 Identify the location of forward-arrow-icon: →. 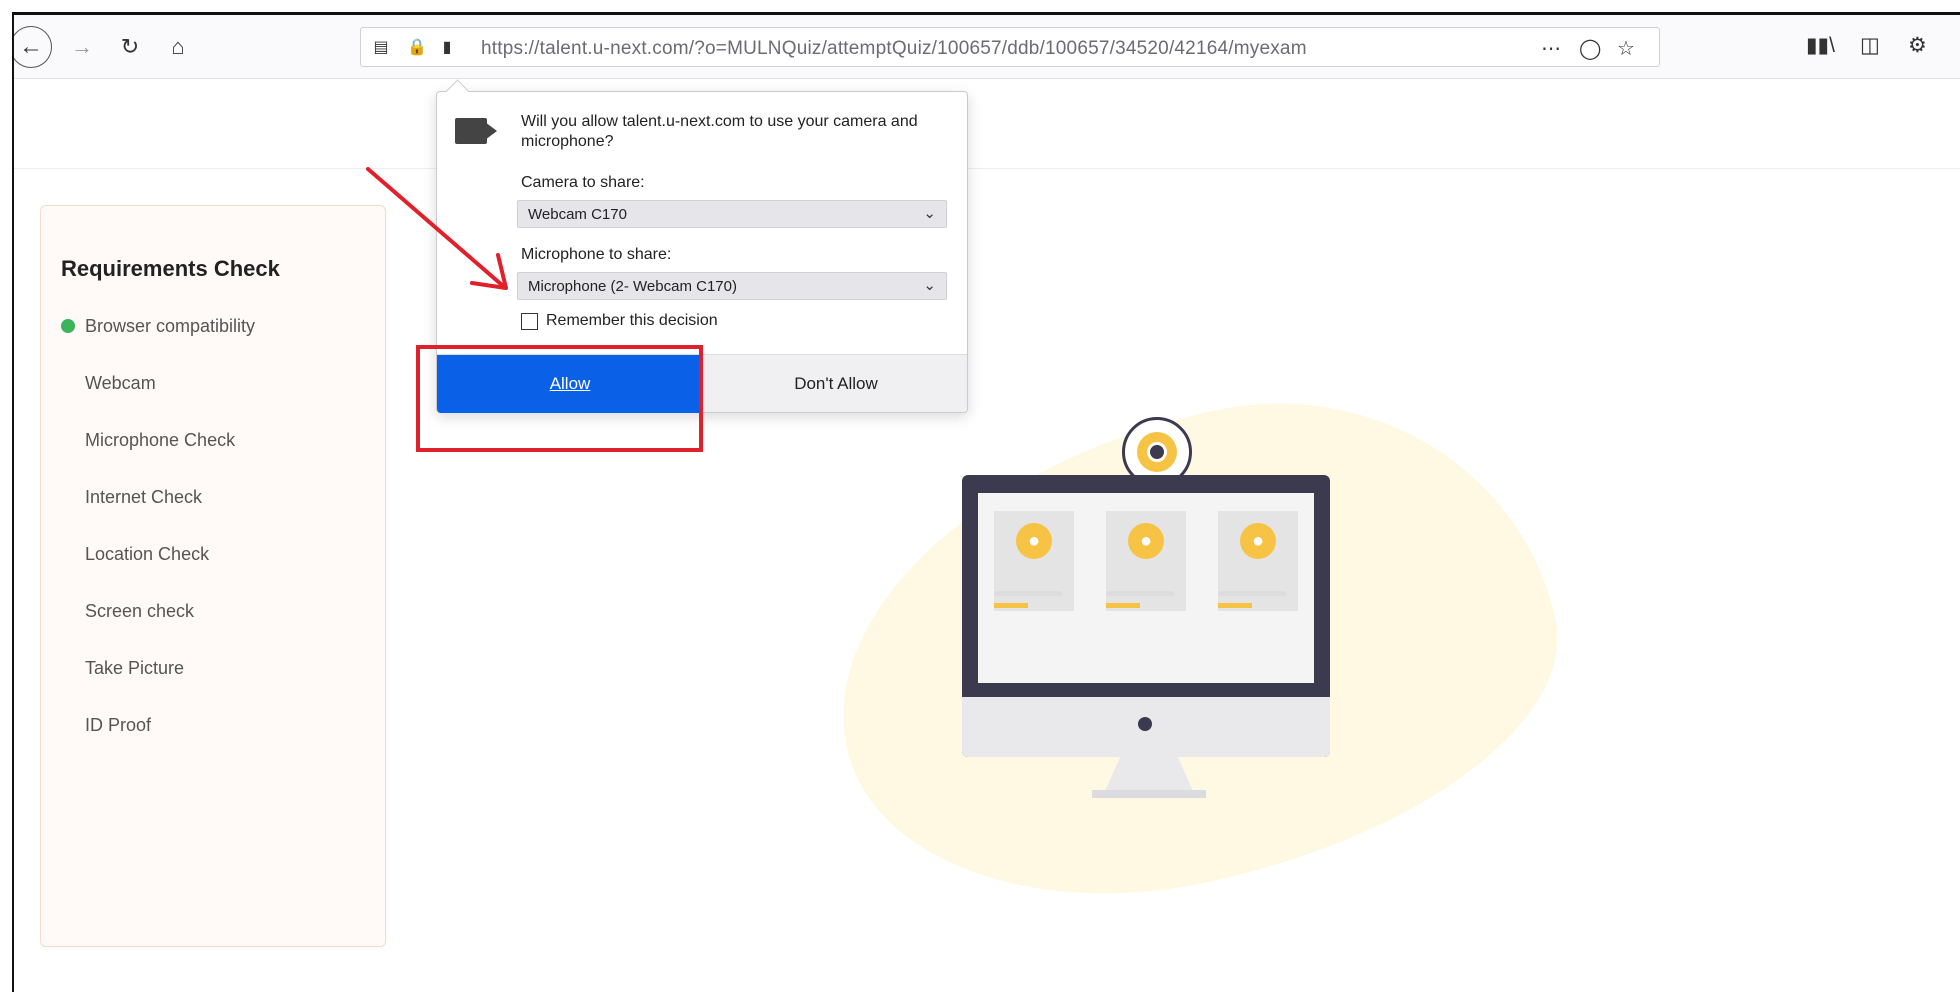
(82, 47).